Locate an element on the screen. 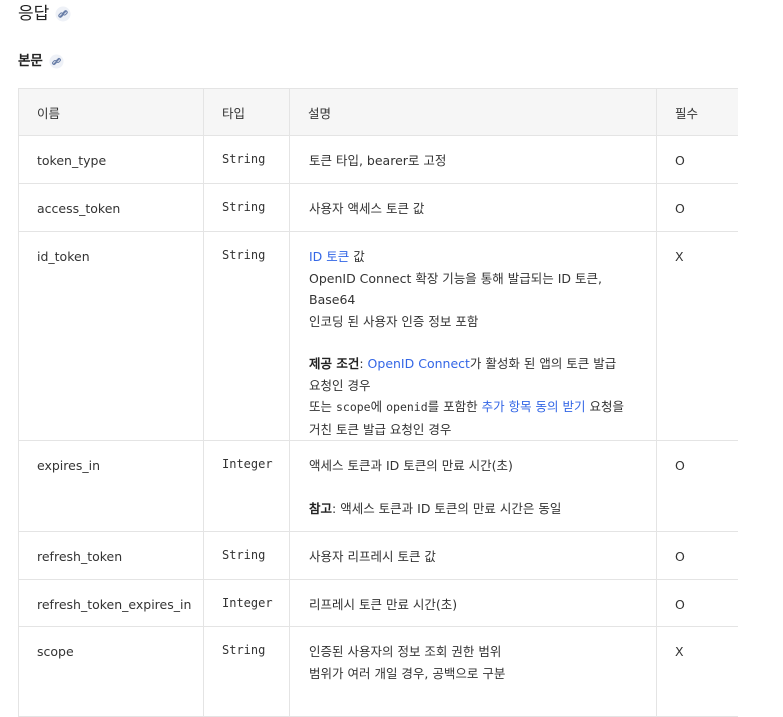 Image resolution: width=783 pixels, height=717 pixels. field-name: token_type is located at coordinates (111, 159).